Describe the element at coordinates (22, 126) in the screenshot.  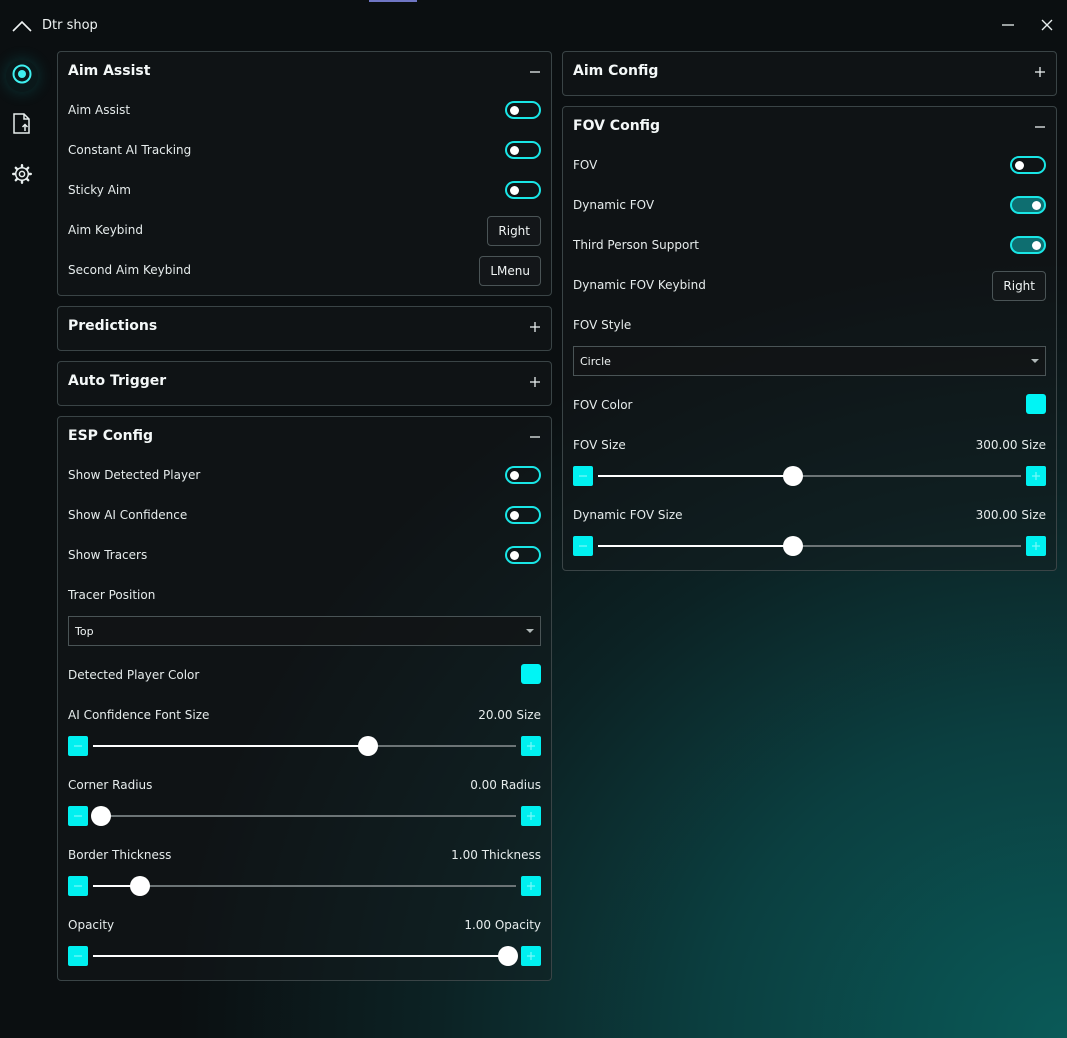
I see `sidebar-item-files` at that location.